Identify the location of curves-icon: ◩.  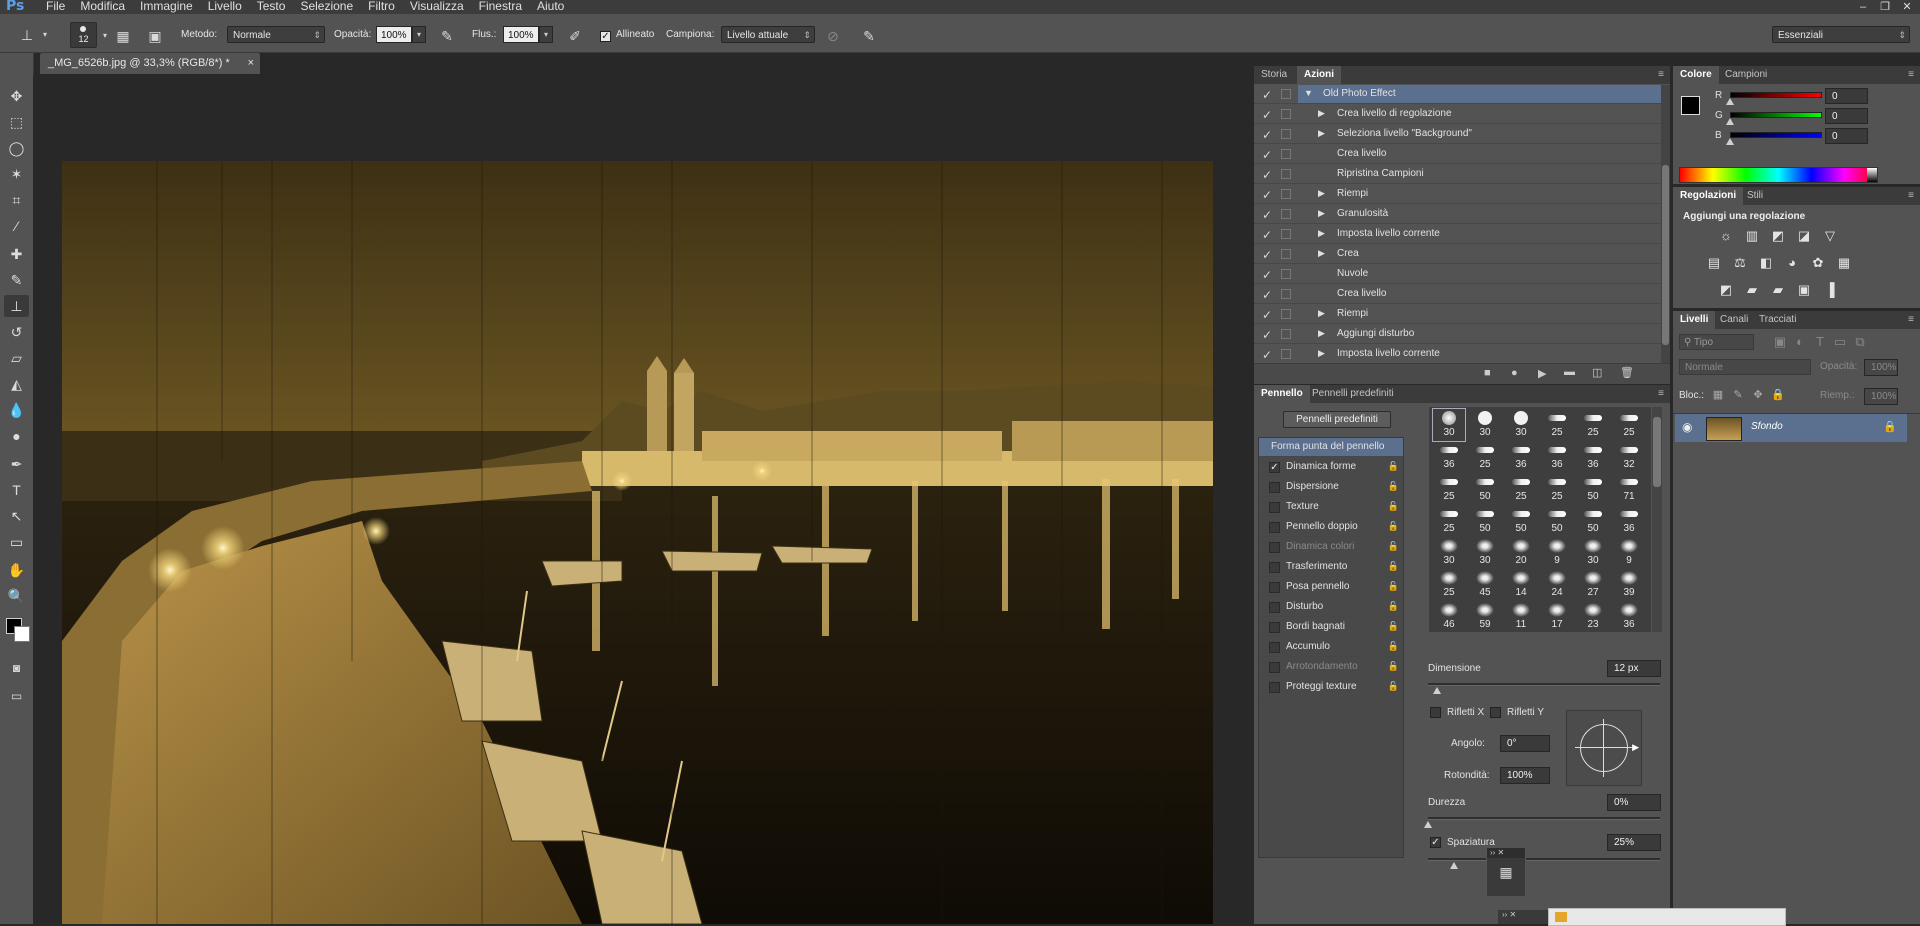
(1778, 236).